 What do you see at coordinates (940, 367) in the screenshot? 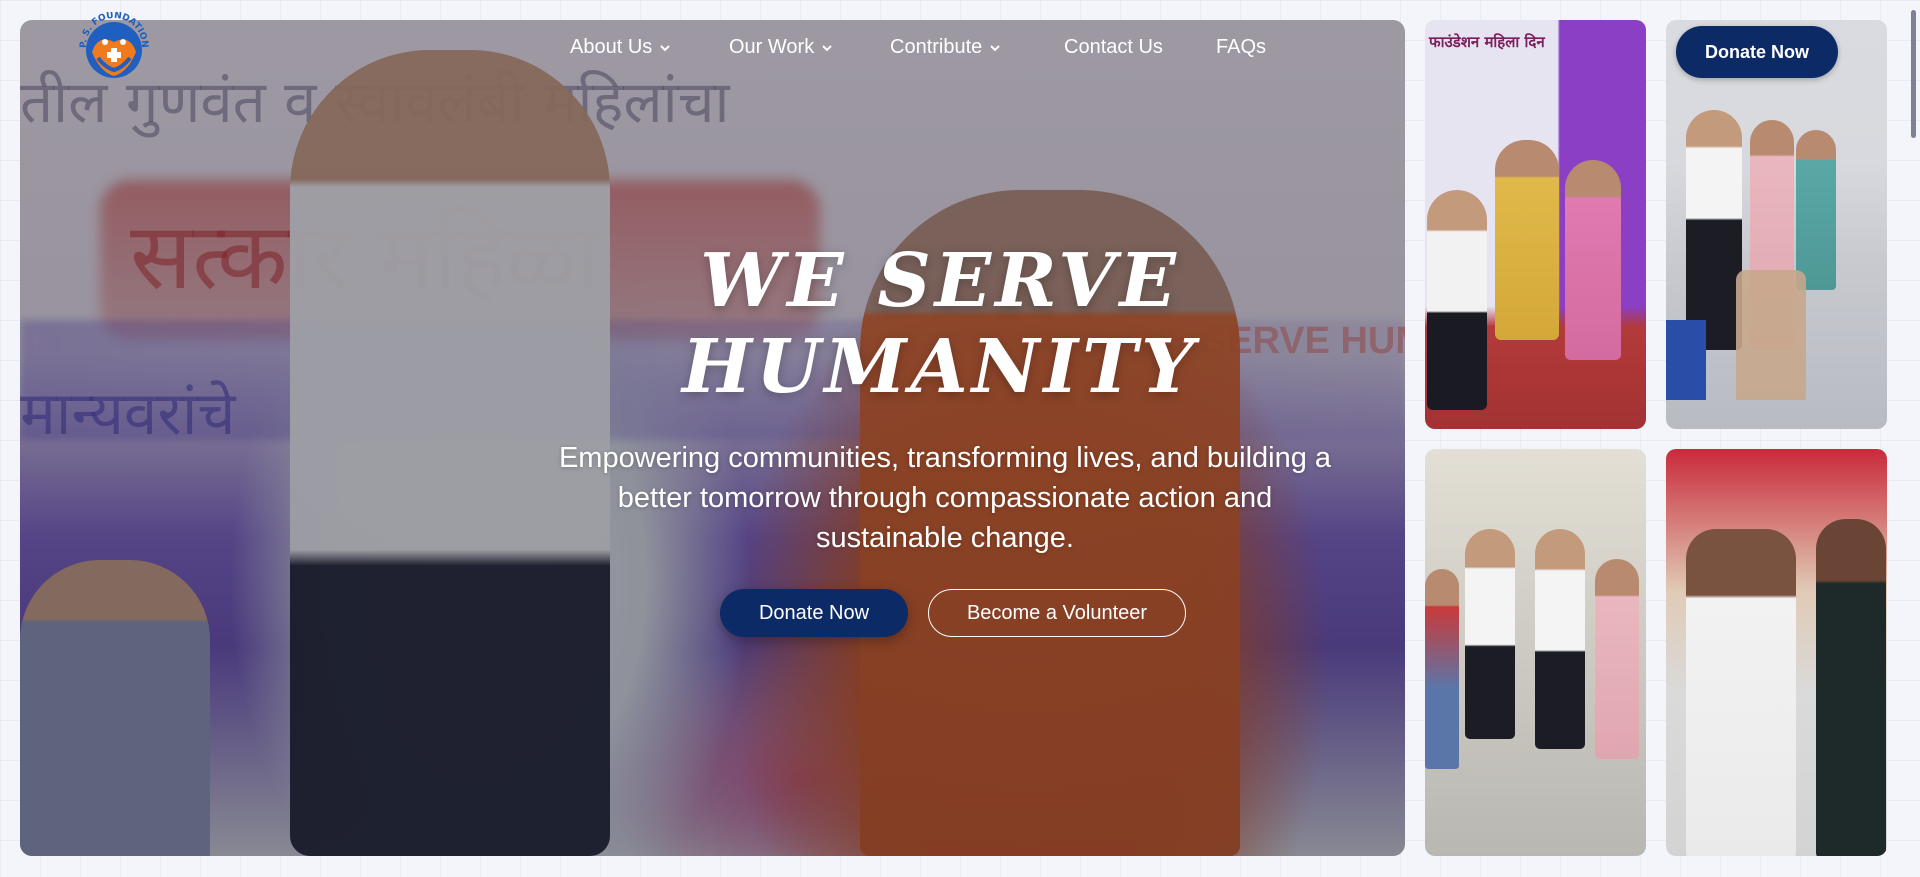
I see `hero-title-line-2: Humanity` at bounding box center [940, 367].